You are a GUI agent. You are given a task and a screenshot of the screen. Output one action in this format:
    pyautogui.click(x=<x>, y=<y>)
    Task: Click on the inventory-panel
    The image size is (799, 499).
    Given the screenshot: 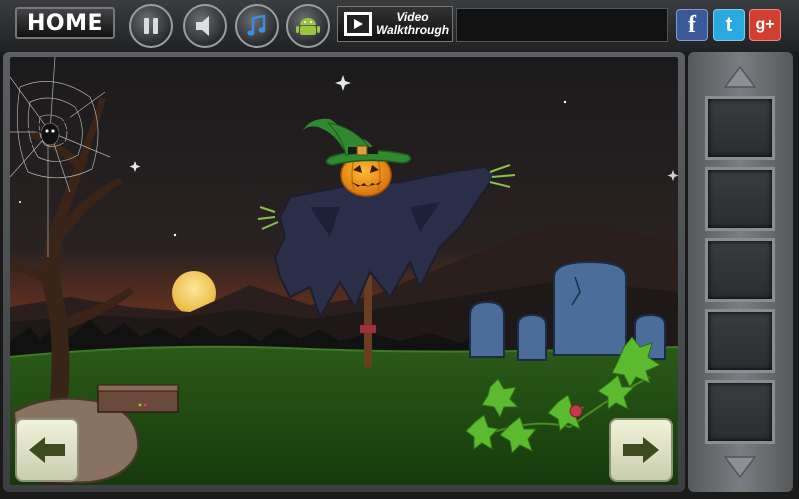 What is the action you would take?
    pyautogui.click(x=740, y=272)
    